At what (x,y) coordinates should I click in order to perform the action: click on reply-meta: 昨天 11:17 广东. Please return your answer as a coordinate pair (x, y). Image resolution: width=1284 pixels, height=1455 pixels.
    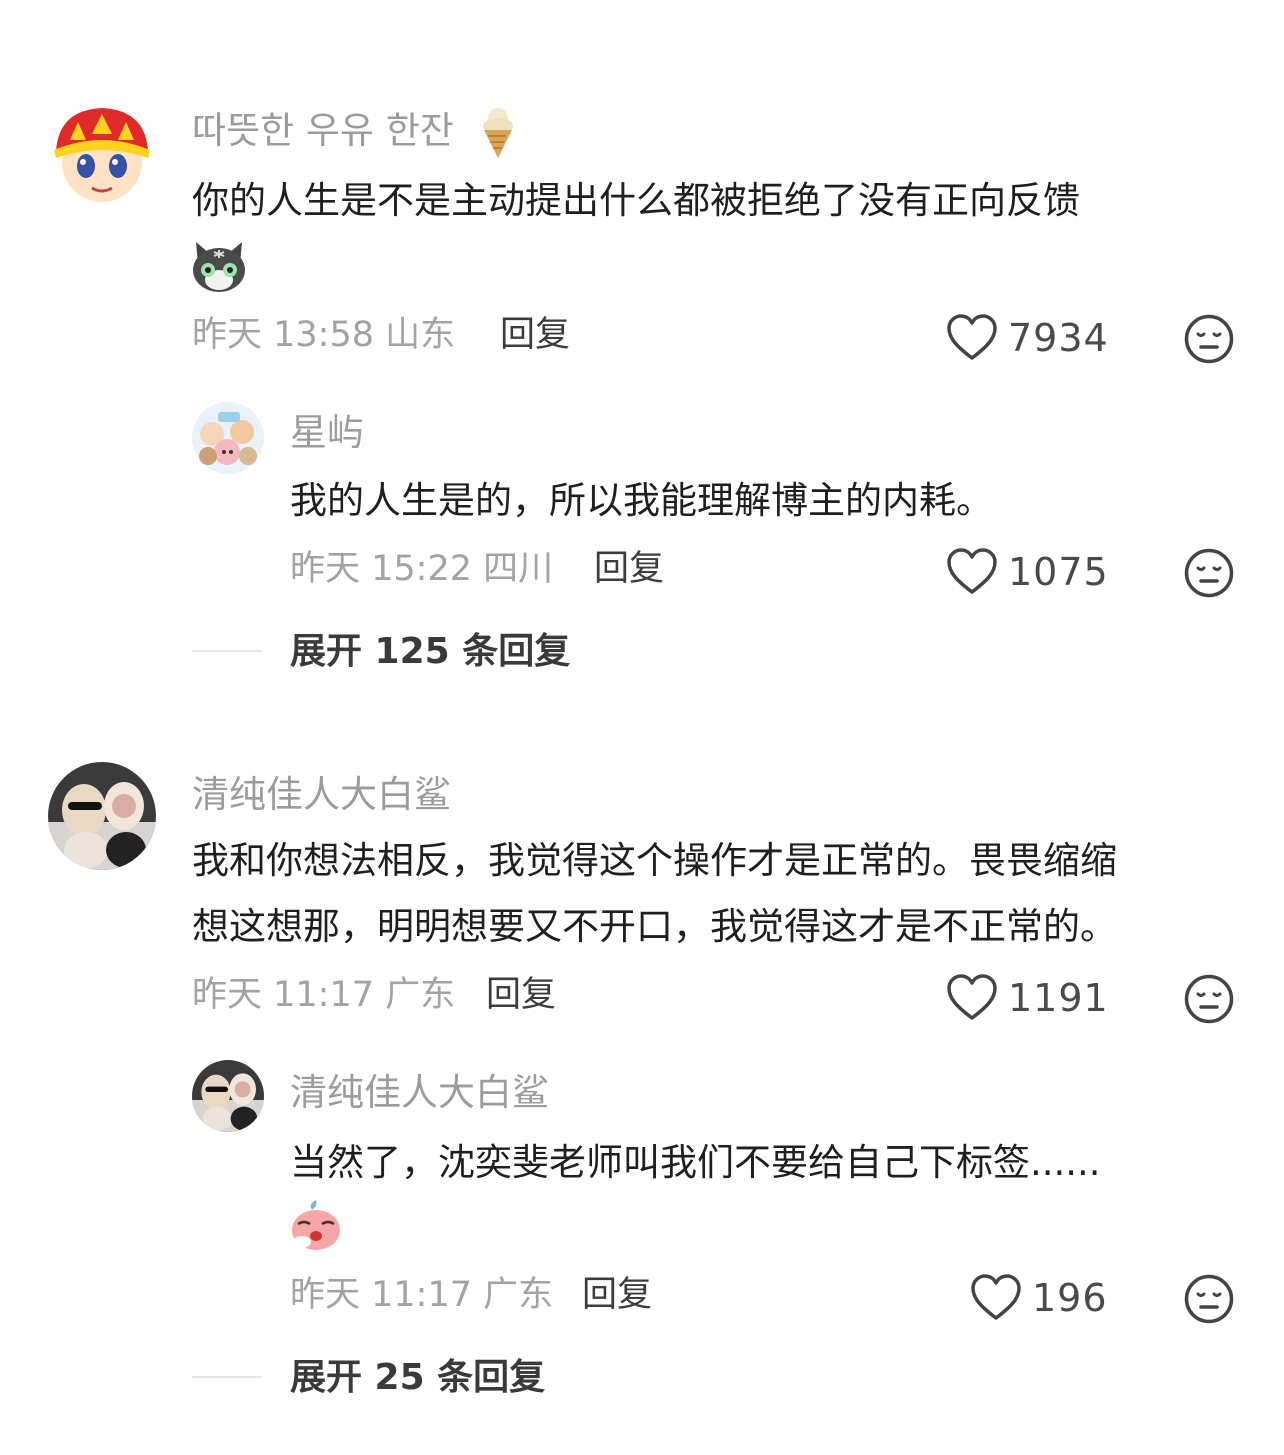
    Looking at the image, I should click on (422, 1295).